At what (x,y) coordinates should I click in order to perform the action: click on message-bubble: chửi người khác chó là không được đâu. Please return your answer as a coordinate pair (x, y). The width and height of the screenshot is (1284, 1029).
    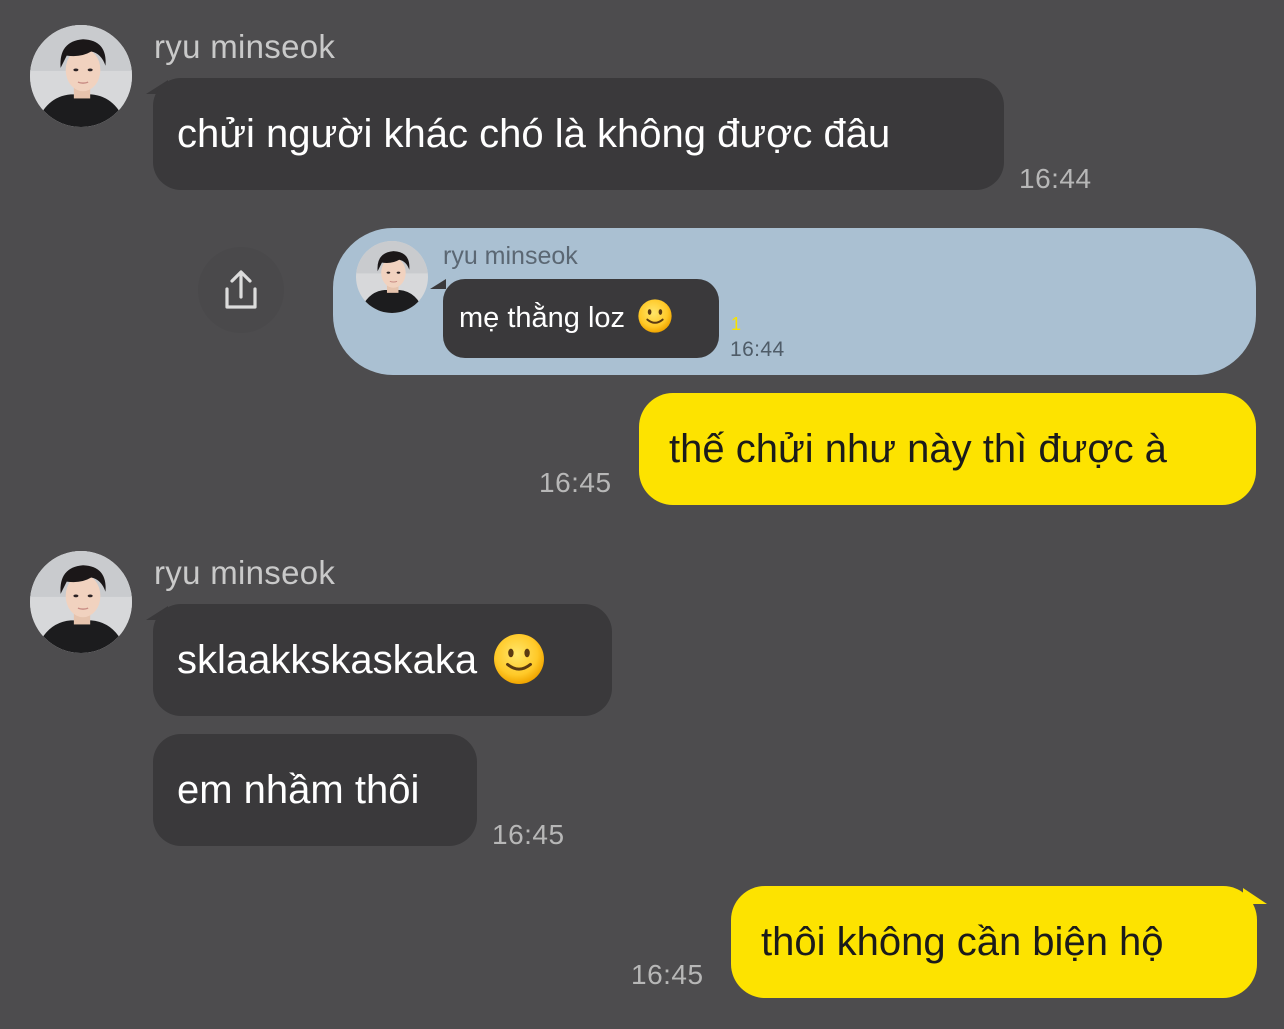
    Looking at the image, I should click on (578, 134).